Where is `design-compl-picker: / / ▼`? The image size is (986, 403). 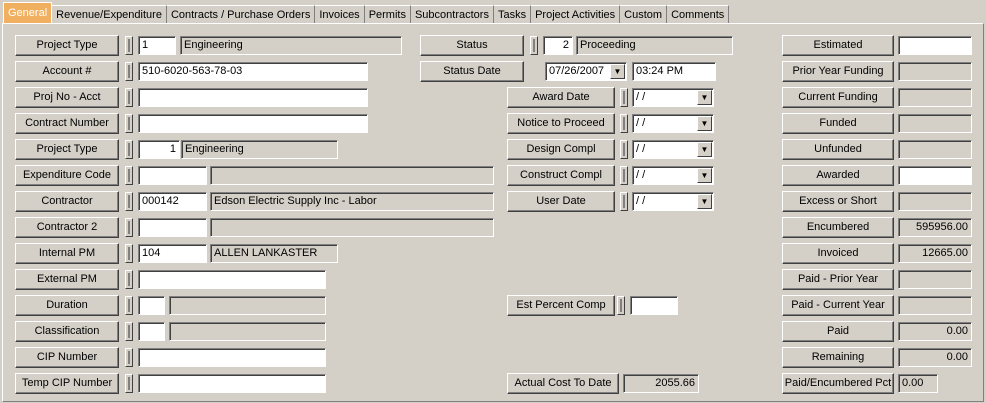
design-compl-picker: / / ▼ is located at coordinates (673, 149).